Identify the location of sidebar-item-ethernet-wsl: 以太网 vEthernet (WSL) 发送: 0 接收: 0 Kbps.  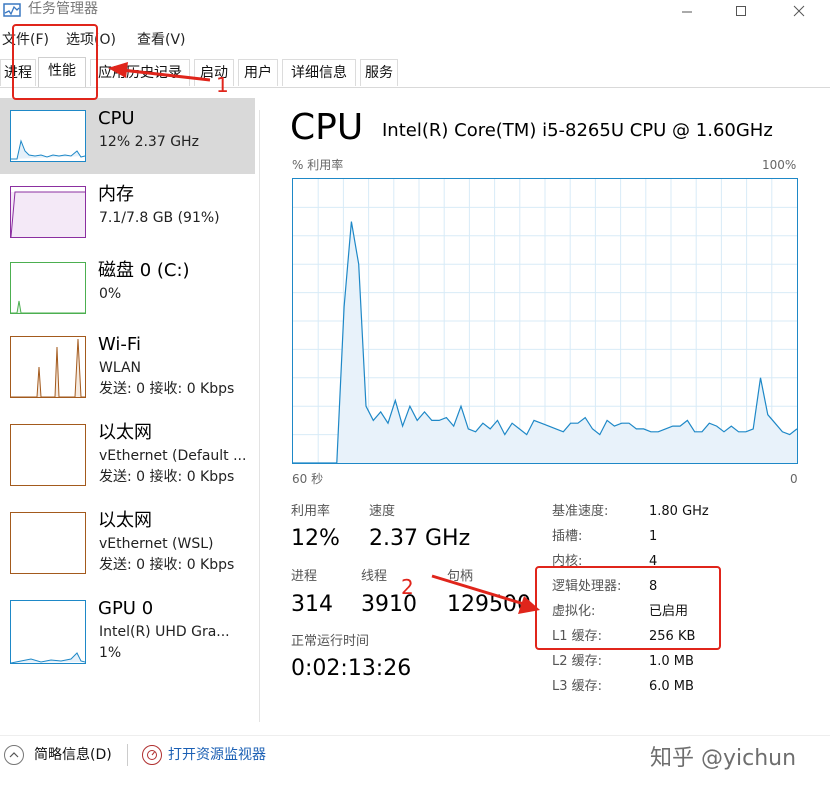
(127, 540).